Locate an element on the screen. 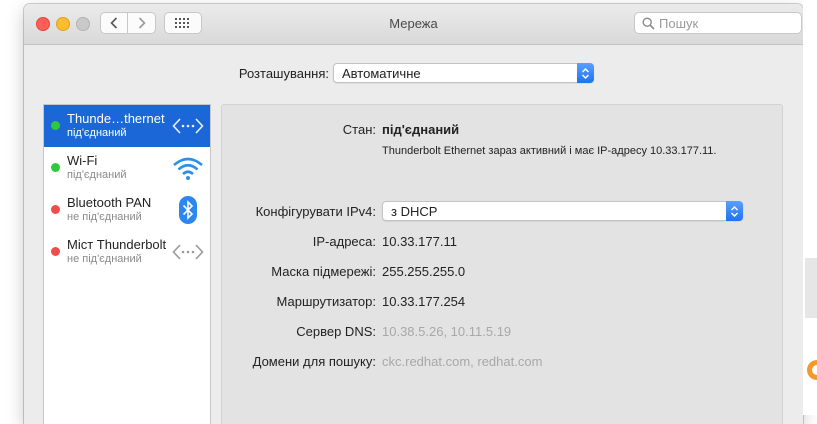 This screenshot has width=817, height=424. search-domains-value: ckc.redhat.com, redhat.com is located at coordinates (462, 361).